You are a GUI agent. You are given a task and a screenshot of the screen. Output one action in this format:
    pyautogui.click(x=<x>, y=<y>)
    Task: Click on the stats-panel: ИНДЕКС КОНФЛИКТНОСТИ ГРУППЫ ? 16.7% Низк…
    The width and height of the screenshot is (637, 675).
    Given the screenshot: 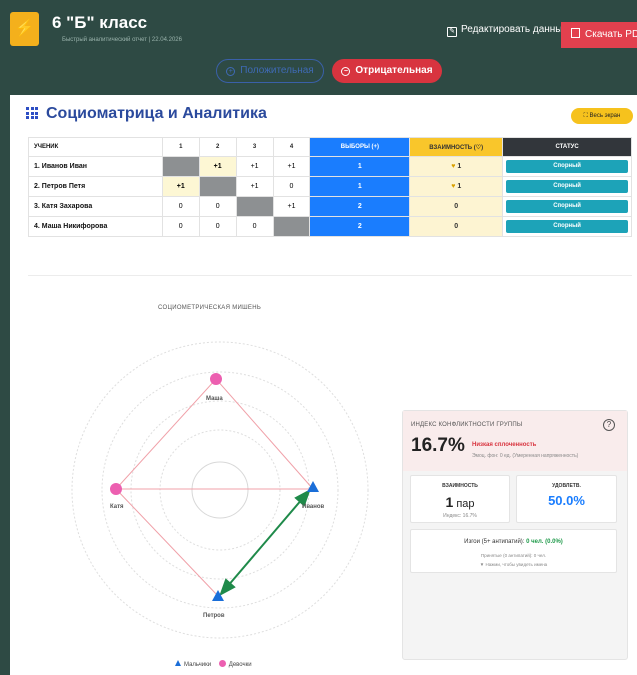 What is the action you would take?
    pyautogui.click(x=515, y=535)
    